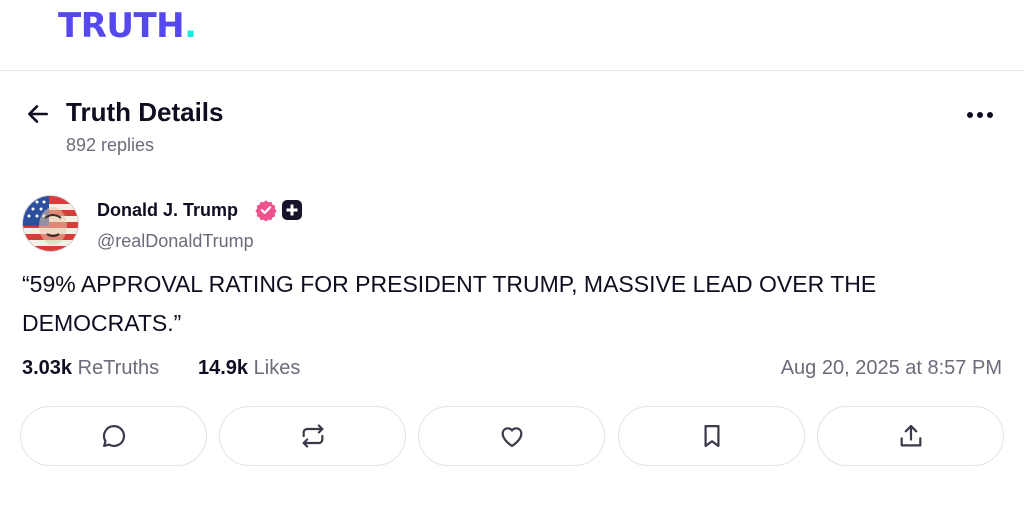 The image size is (1024, 524). Describe the element at coordinates (47, 368) in the screenshot. I see `retruths-count: 3.03k` at that location.